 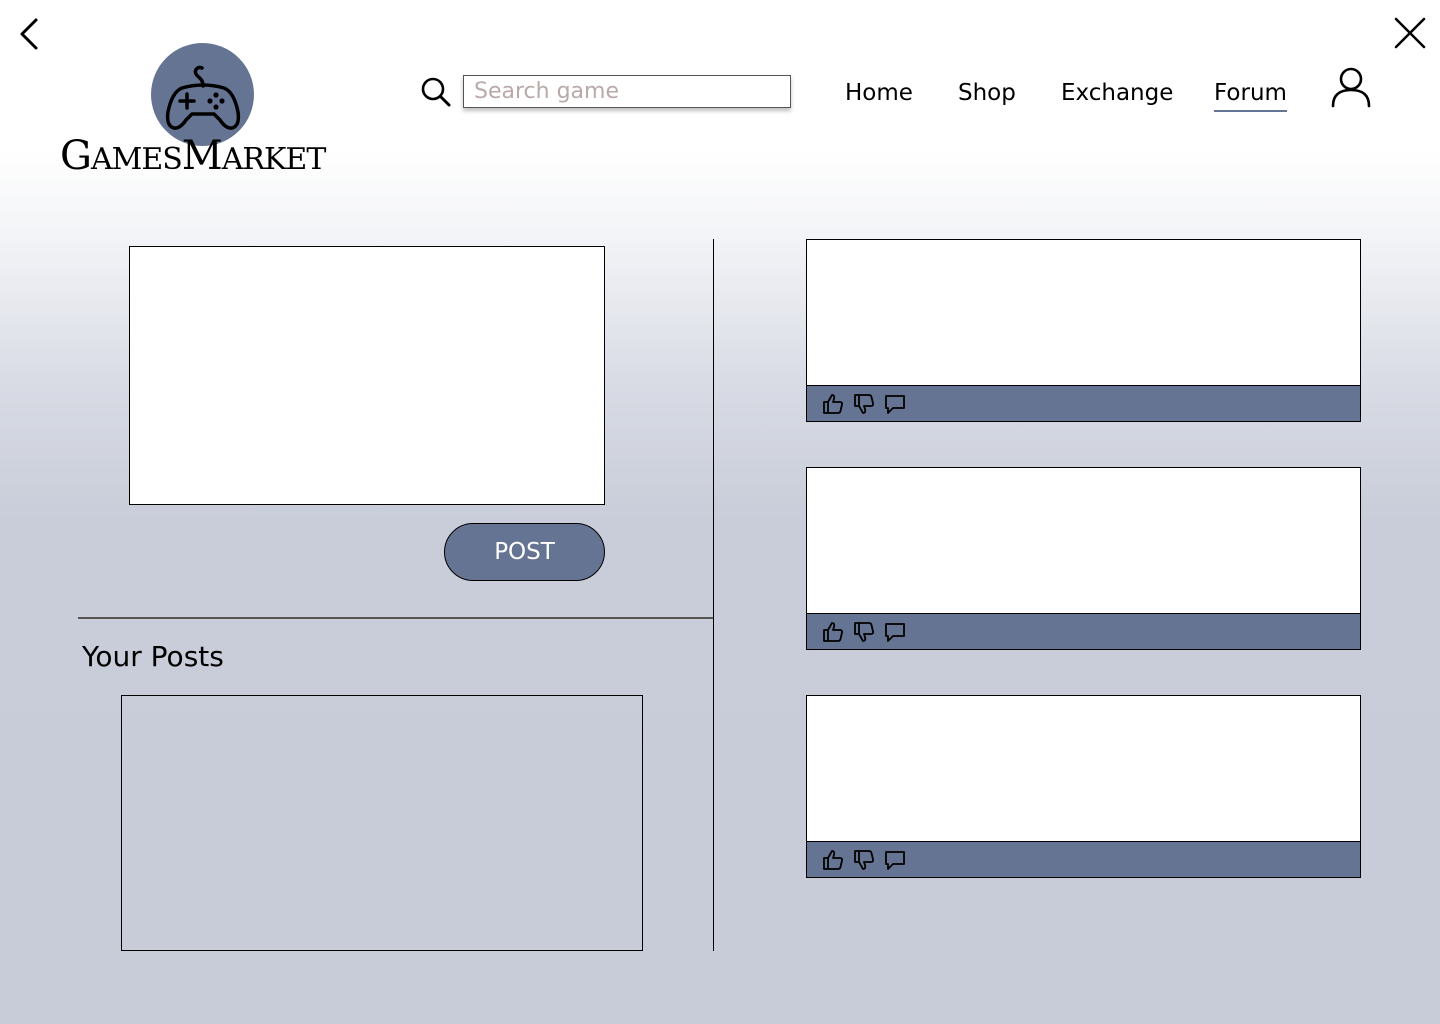 I want to click on section-divider, so click(x=395, y=618).